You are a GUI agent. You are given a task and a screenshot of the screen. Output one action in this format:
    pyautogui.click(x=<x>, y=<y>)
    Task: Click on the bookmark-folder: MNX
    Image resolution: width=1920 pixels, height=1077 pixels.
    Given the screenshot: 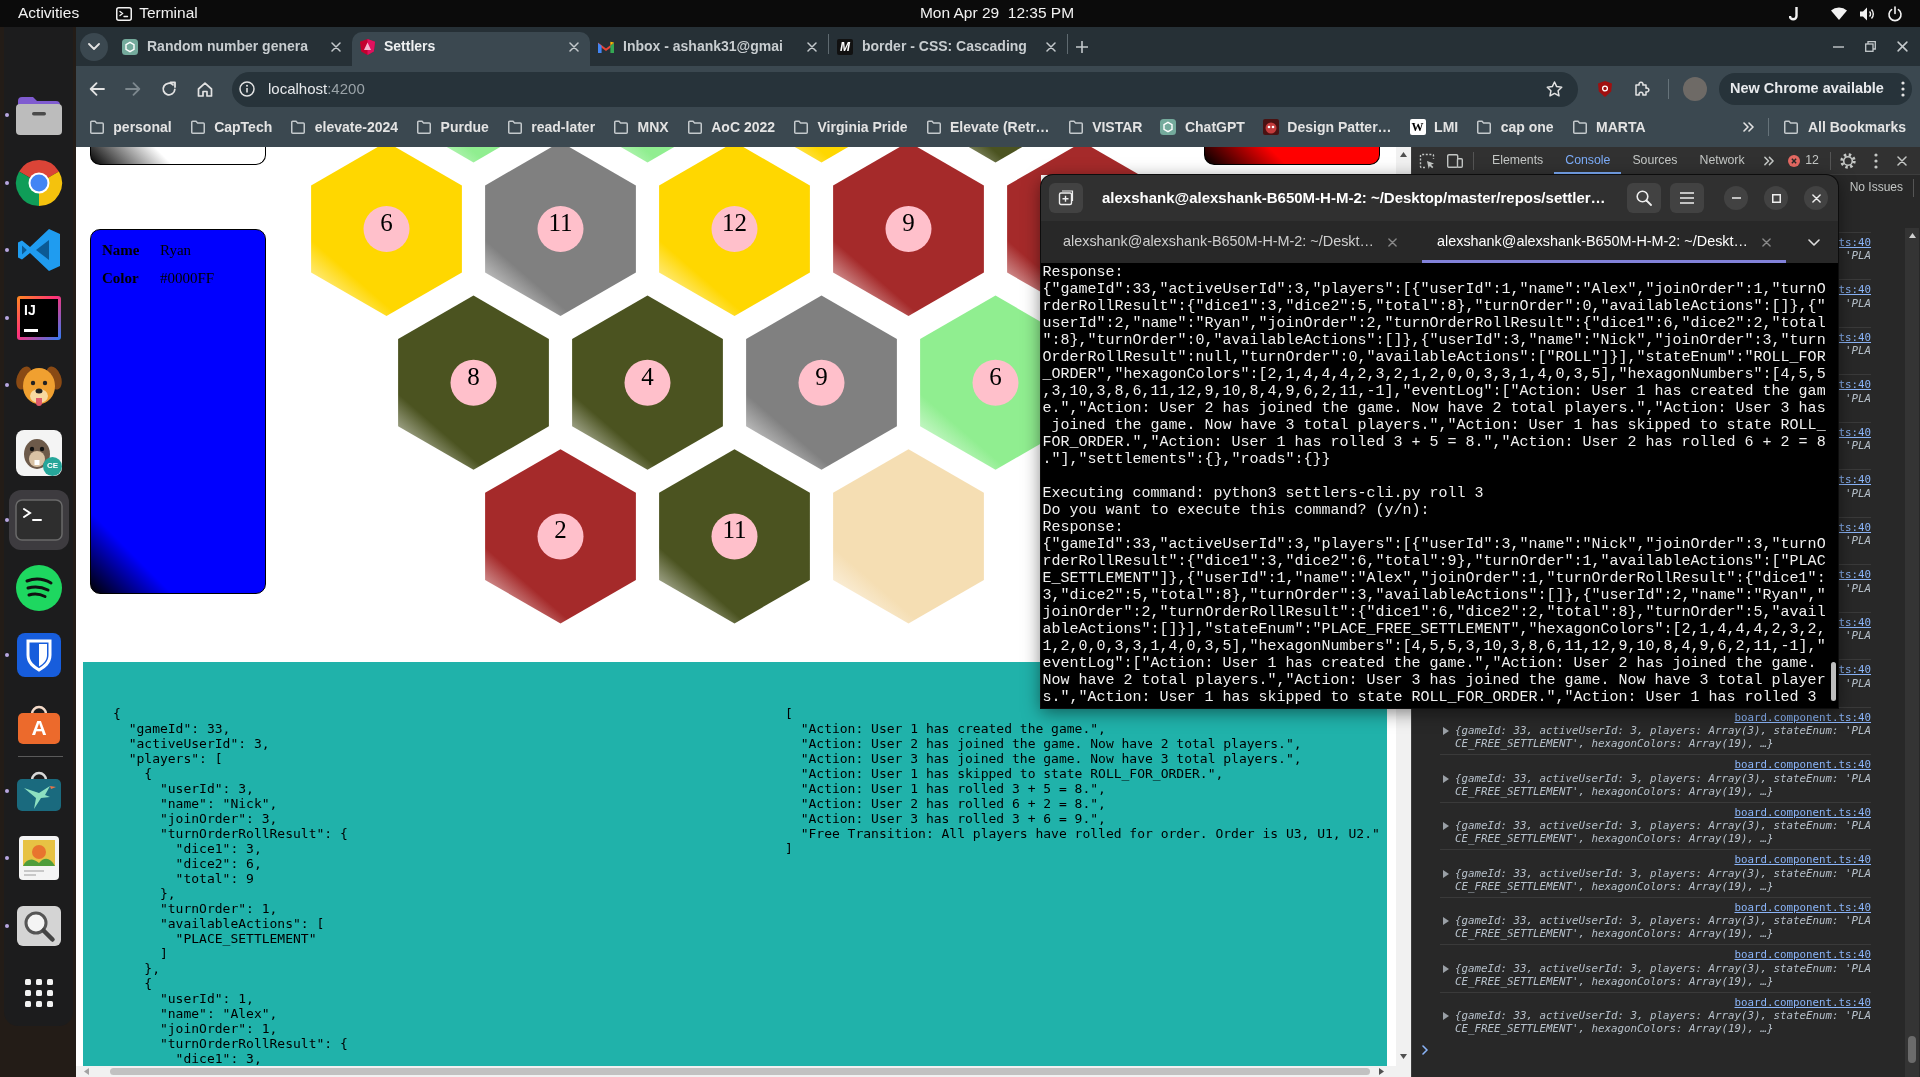 What is the action you would take?
    pyautogui.click(x=641, y=127)
    